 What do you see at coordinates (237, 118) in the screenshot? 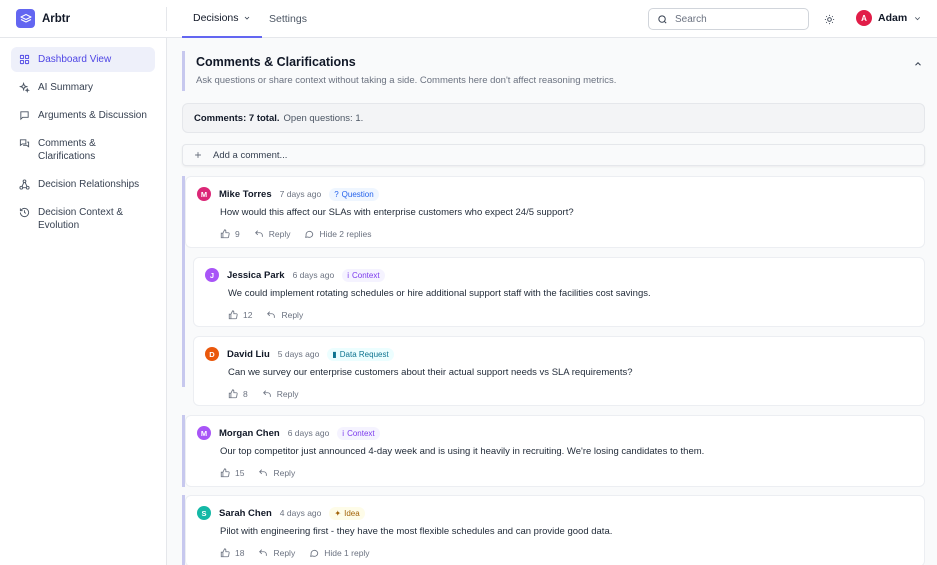
I see `comments-count: Comments: 7 total.` at bounding box center [237, 118].